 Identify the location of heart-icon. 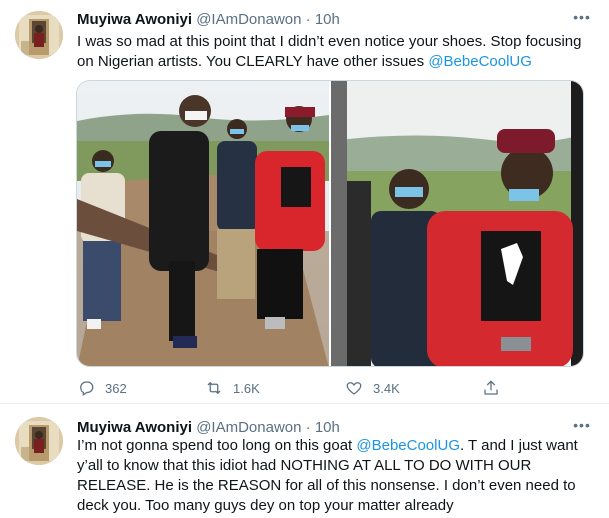
(354, 388).